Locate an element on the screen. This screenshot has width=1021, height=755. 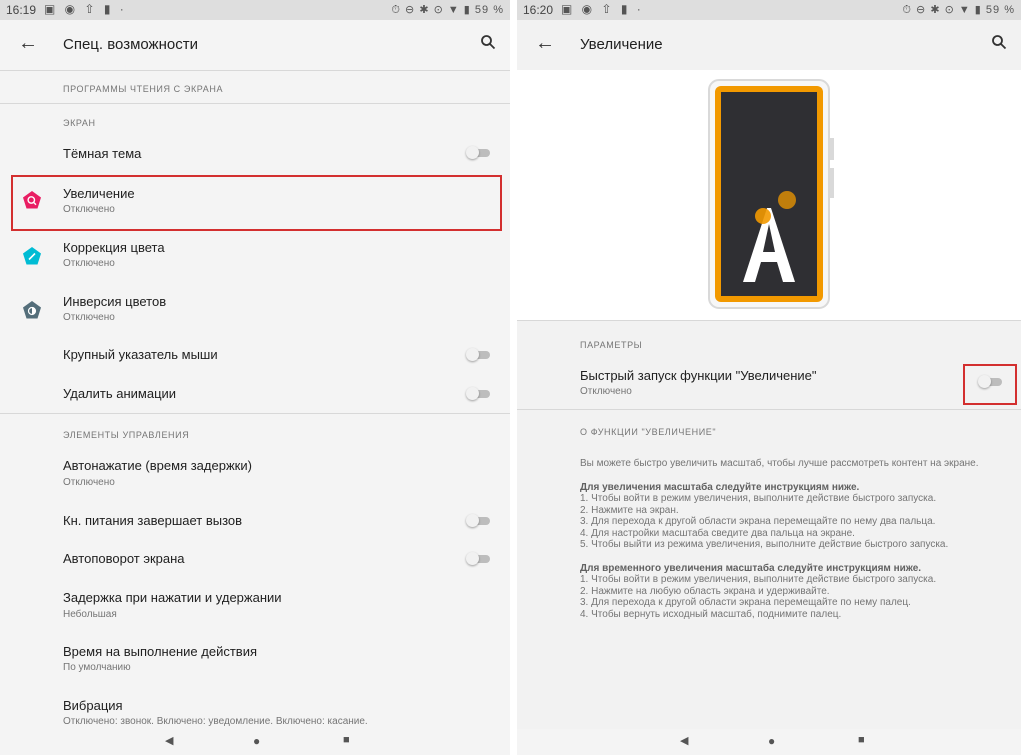
item-title: Автоповорот экрана is located at coordinates (124, 558).